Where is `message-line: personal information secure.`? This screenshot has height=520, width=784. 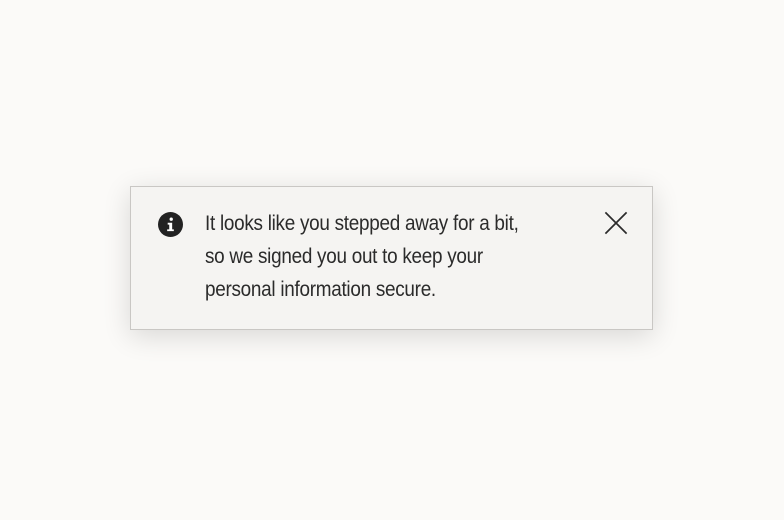 message-line: personal information secure. is located at coordinates (320, 289).